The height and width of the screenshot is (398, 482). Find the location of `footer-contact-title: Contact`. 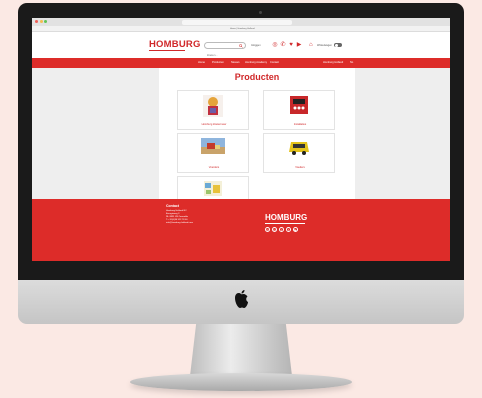

footer-contact-title: Contact is located at coordinates (173, 206).